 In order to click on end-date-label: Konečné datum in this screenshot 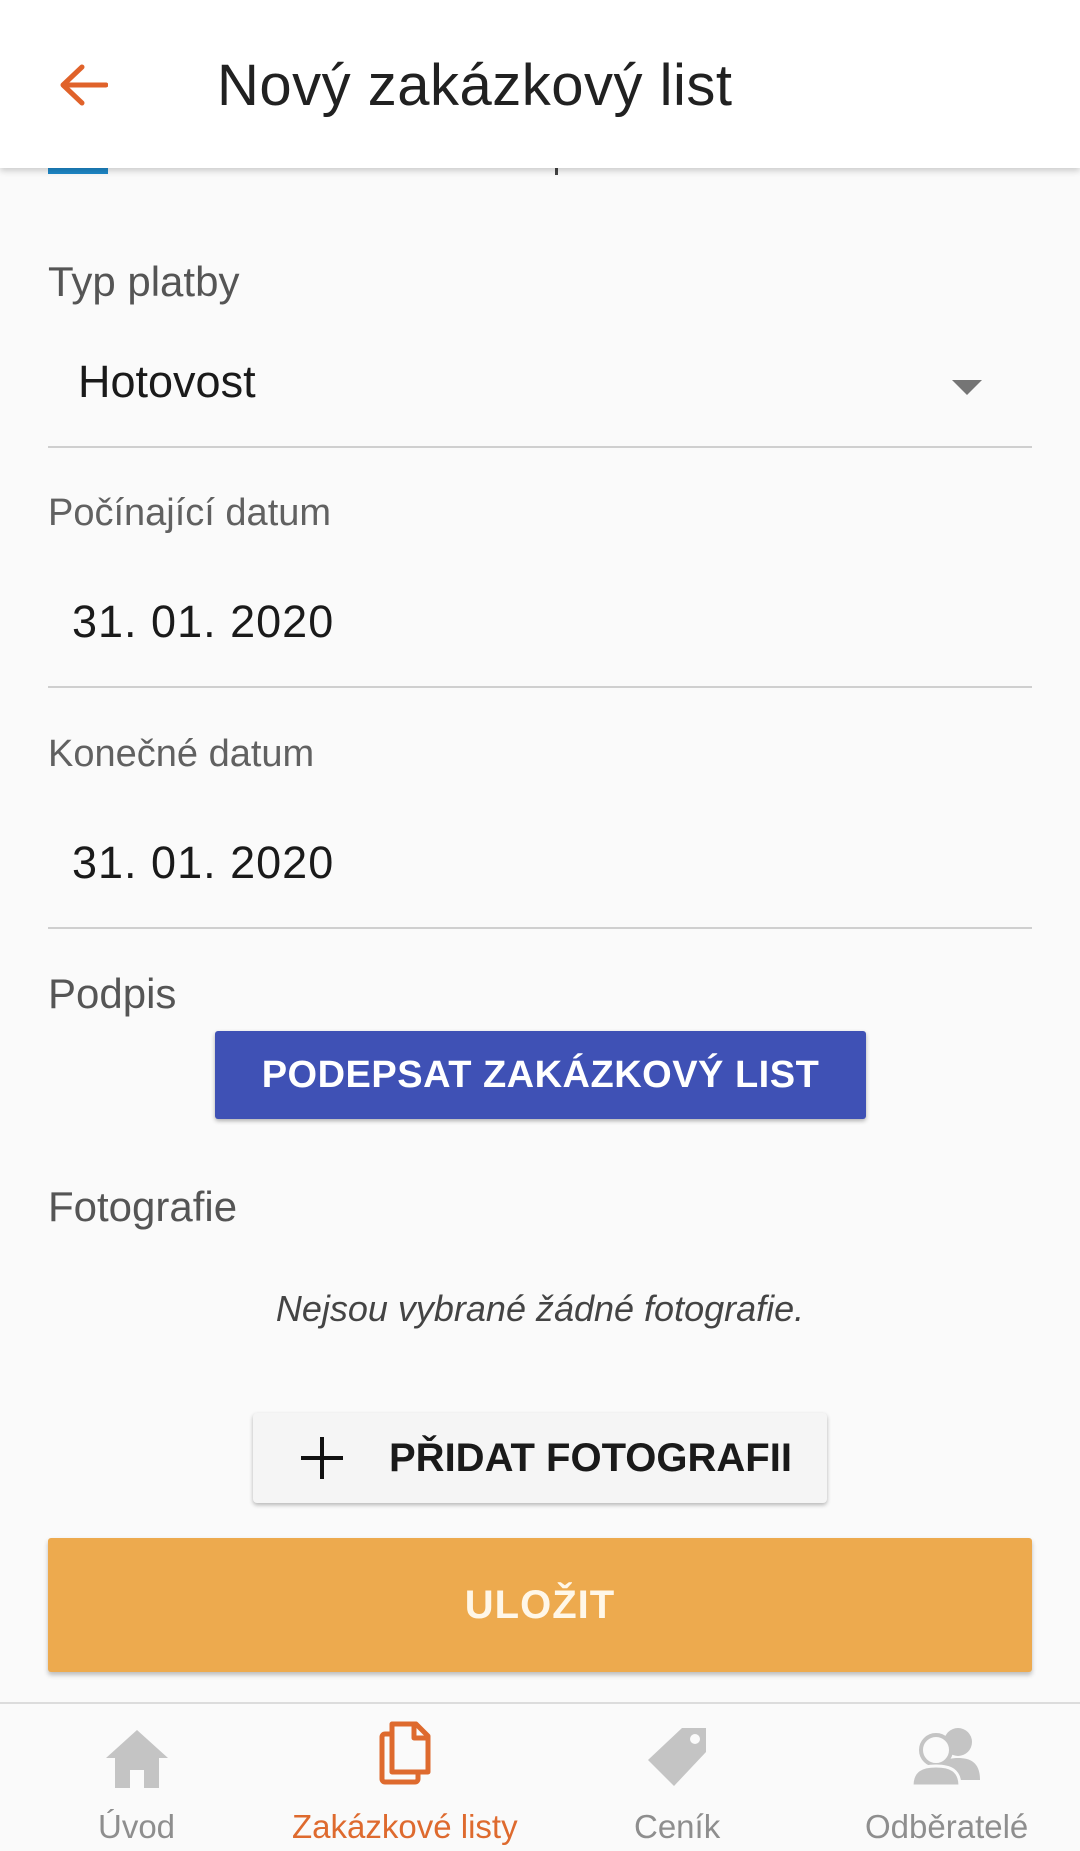, I will do `click(181, 754)`.